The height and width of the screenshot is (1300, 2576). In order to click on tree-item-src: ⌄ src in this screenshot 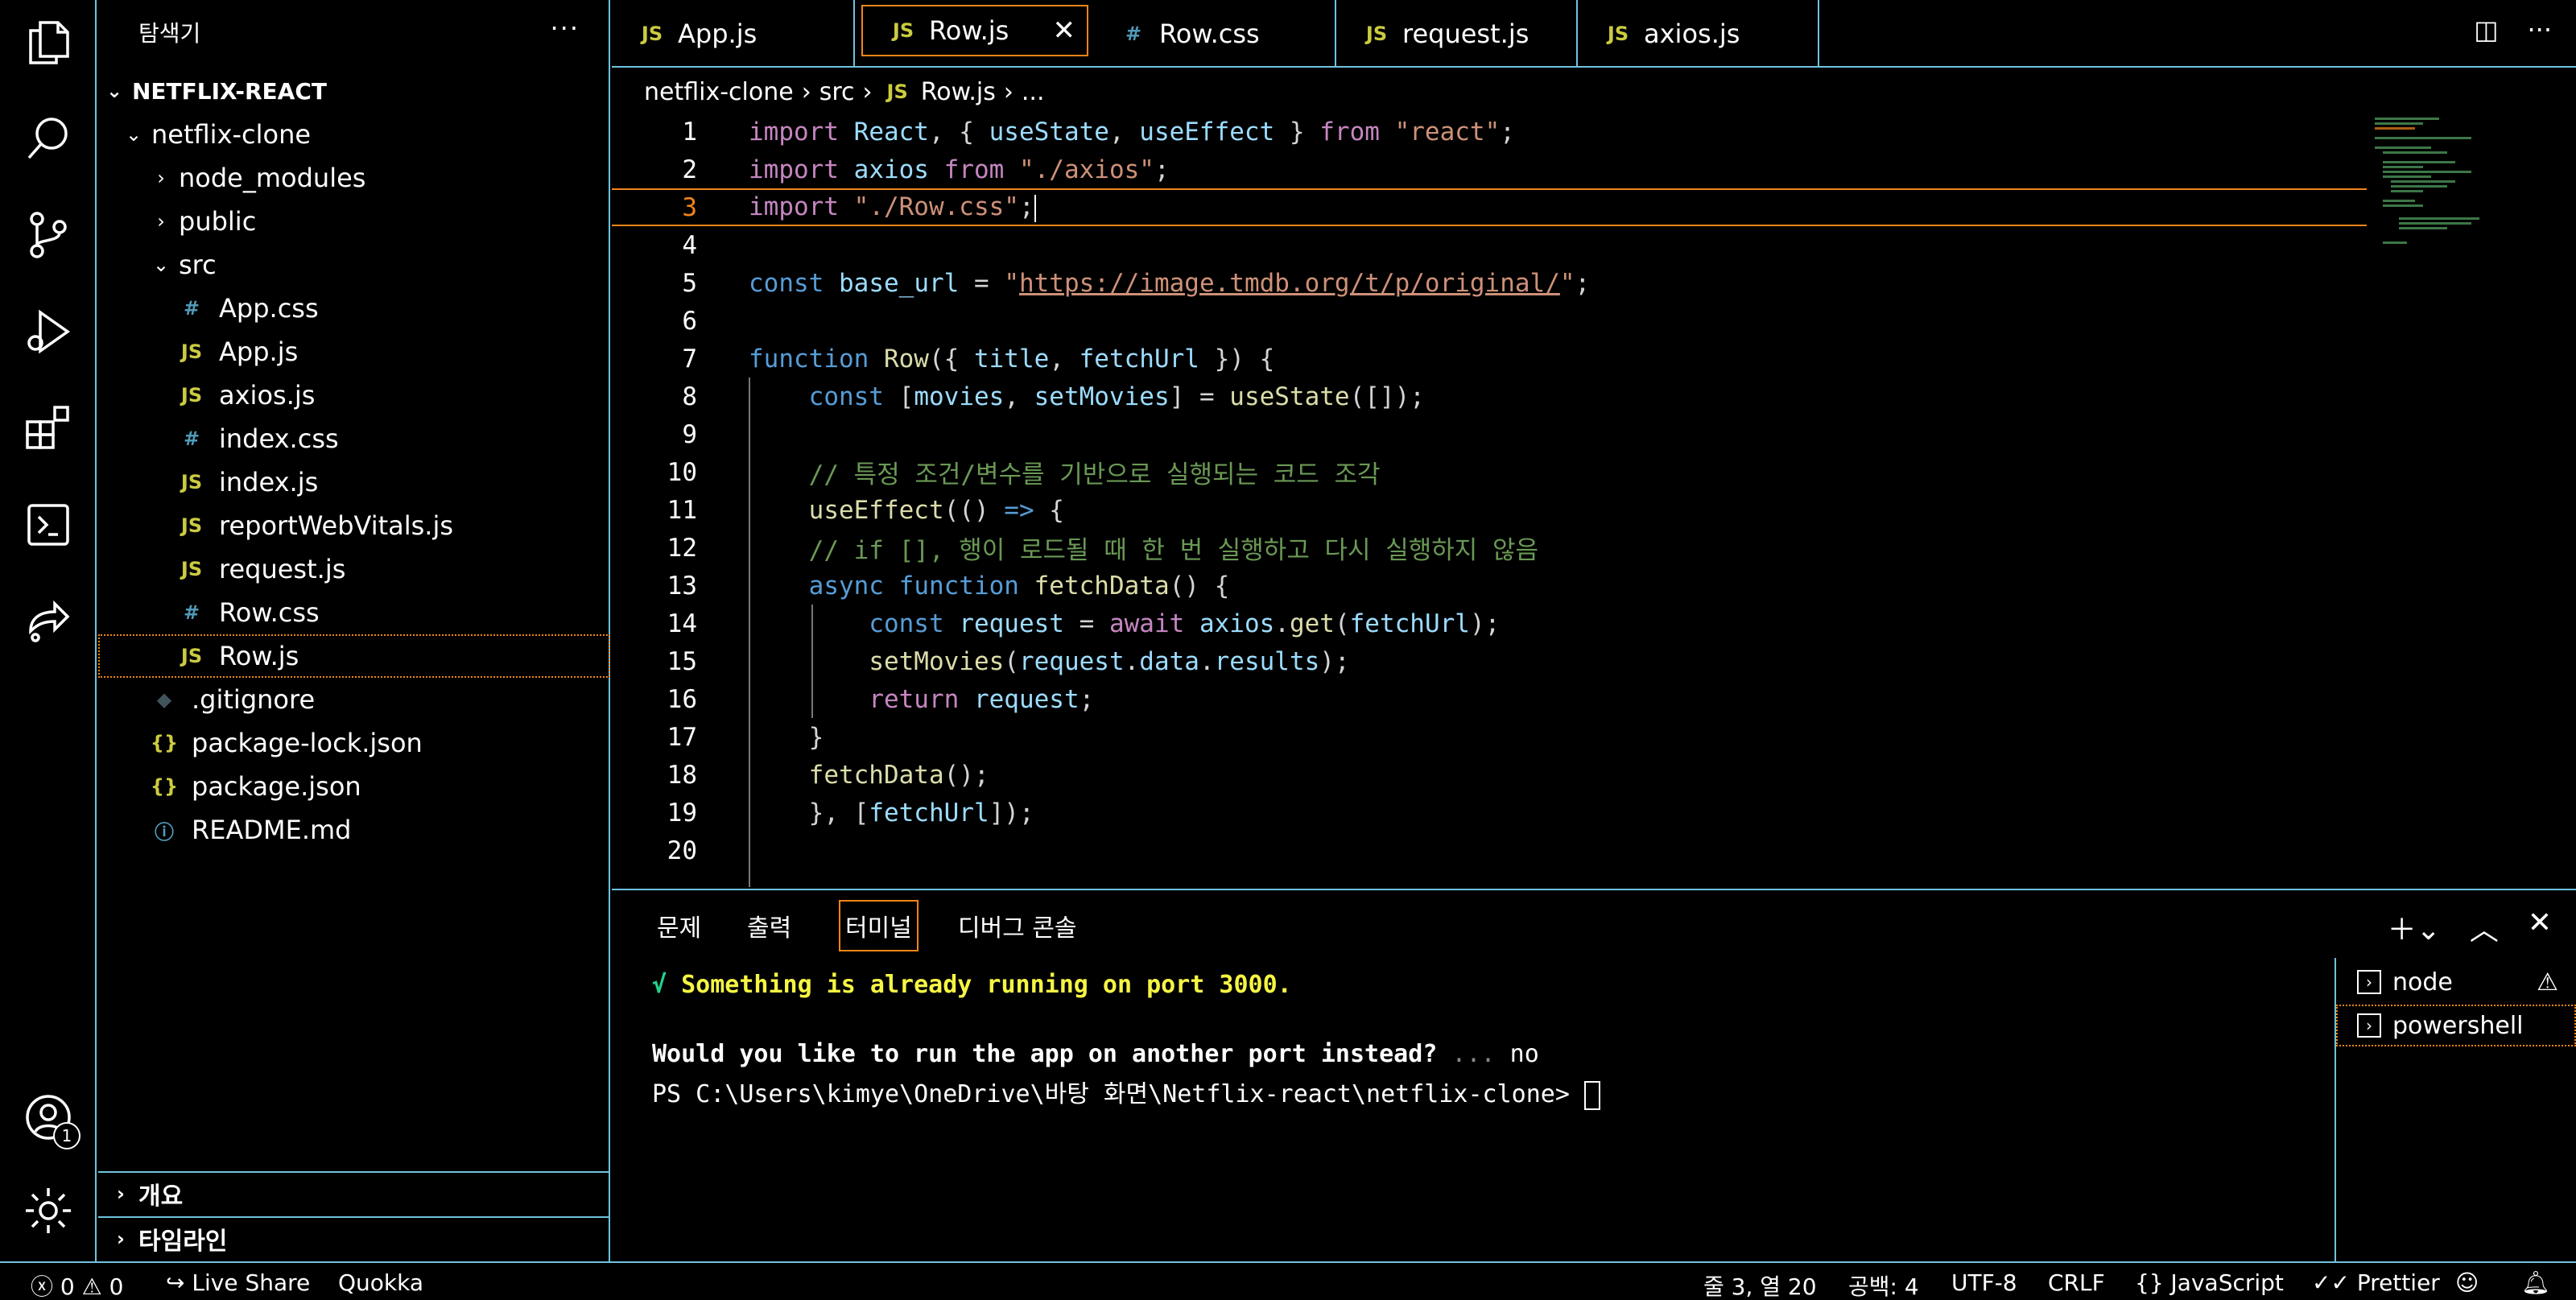, I will do `click(354, 265)`.